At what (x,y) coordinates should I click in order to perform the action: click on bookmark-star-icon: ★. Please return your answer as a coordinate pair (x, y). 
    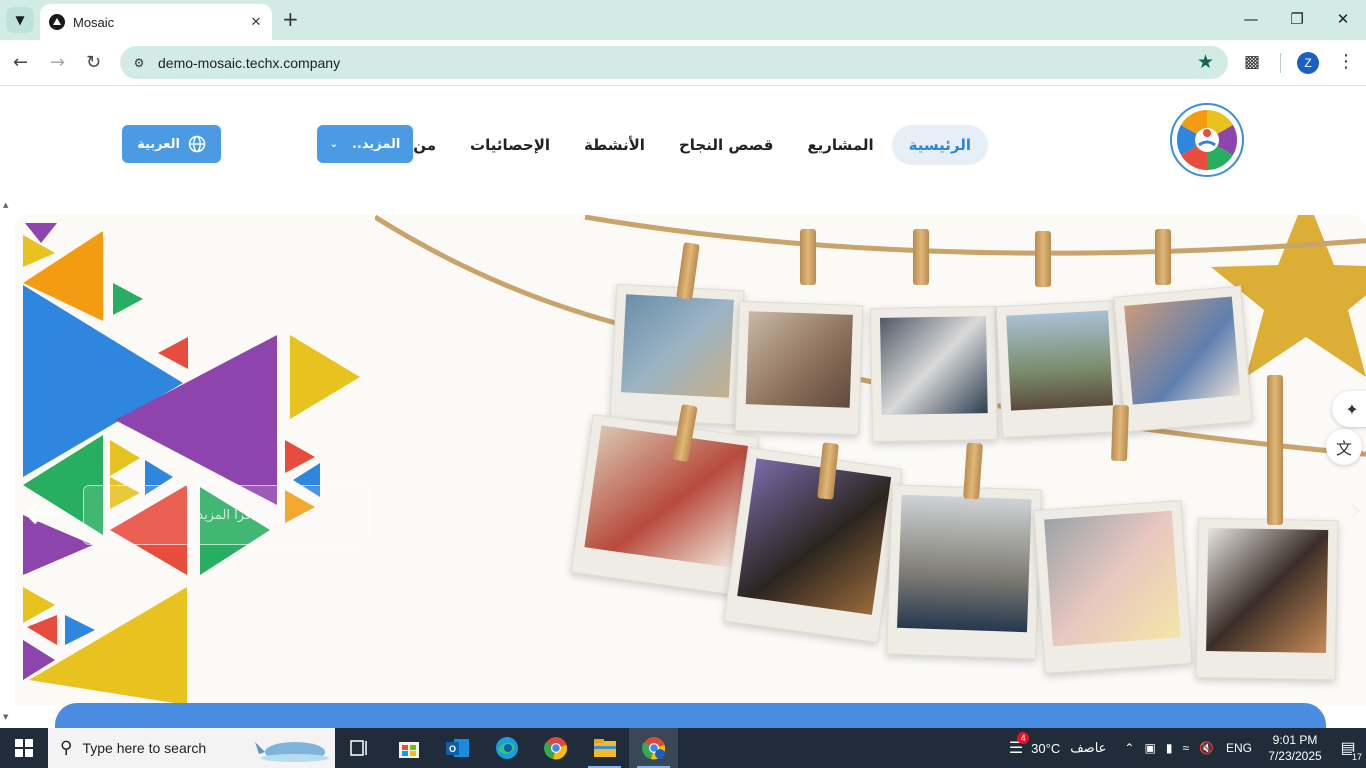
    Looking at the image, I should click on (1205, 62).